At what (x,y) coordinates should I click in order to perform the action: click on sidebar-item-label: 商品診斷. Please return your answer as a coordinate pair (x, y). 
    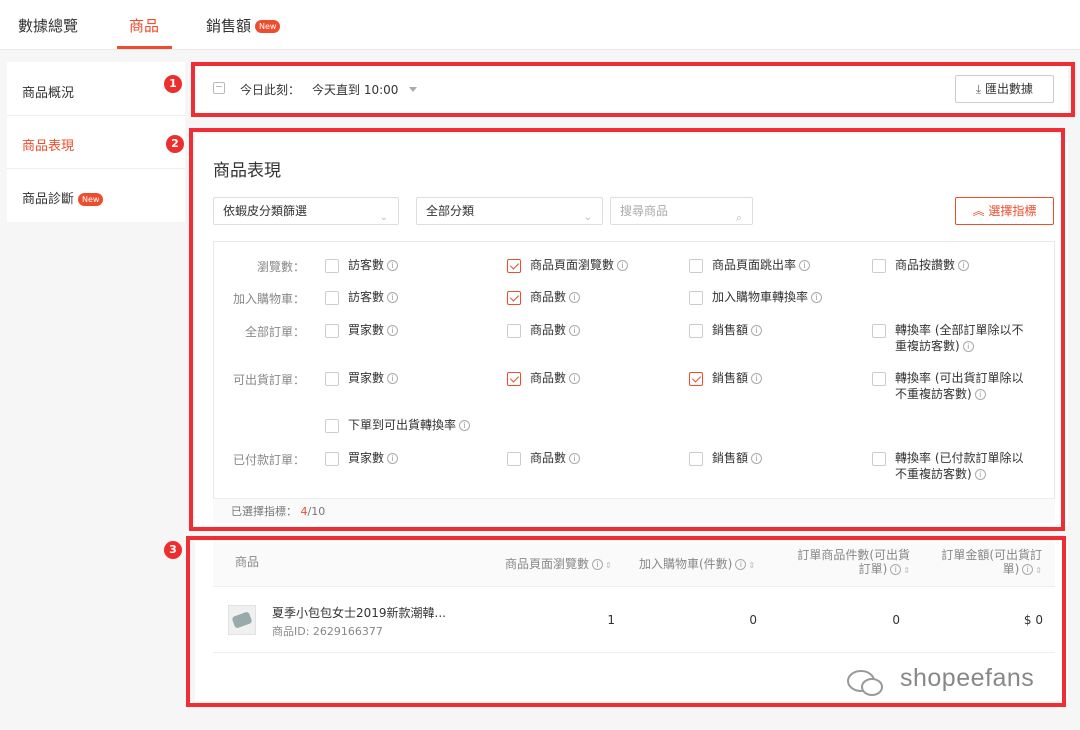
    Looking at the image, I should click on (48, 199).